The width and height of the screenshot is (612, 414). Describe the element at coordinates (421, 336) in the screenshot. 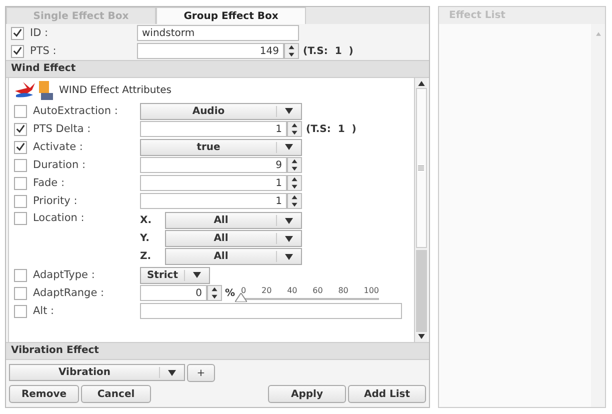

I see `scroll-down-icon` at that location.